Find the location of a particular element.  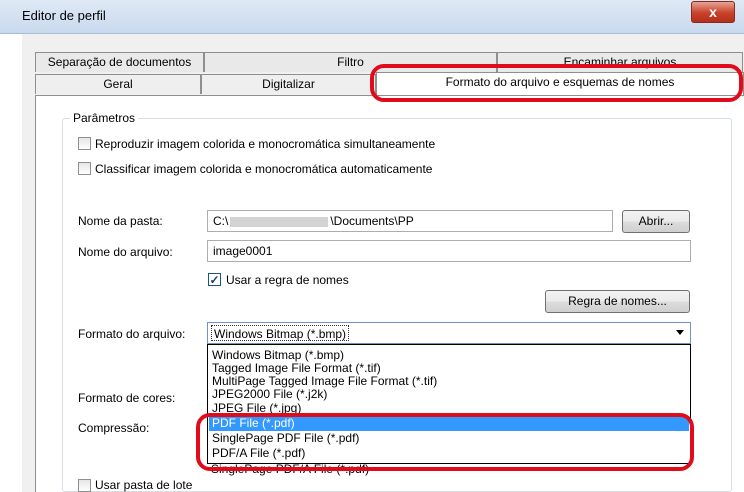

close-button: x is located at coordinates (713, 12).